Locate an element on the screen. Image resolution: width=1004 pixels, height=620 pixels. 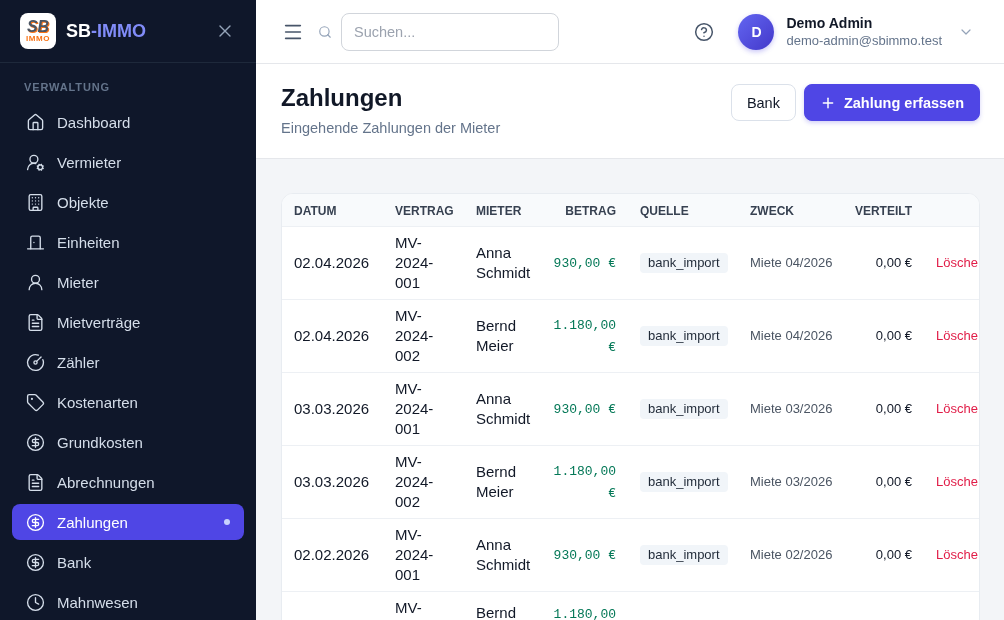
column-header: ZWECK is located at coordinates (772, 210).